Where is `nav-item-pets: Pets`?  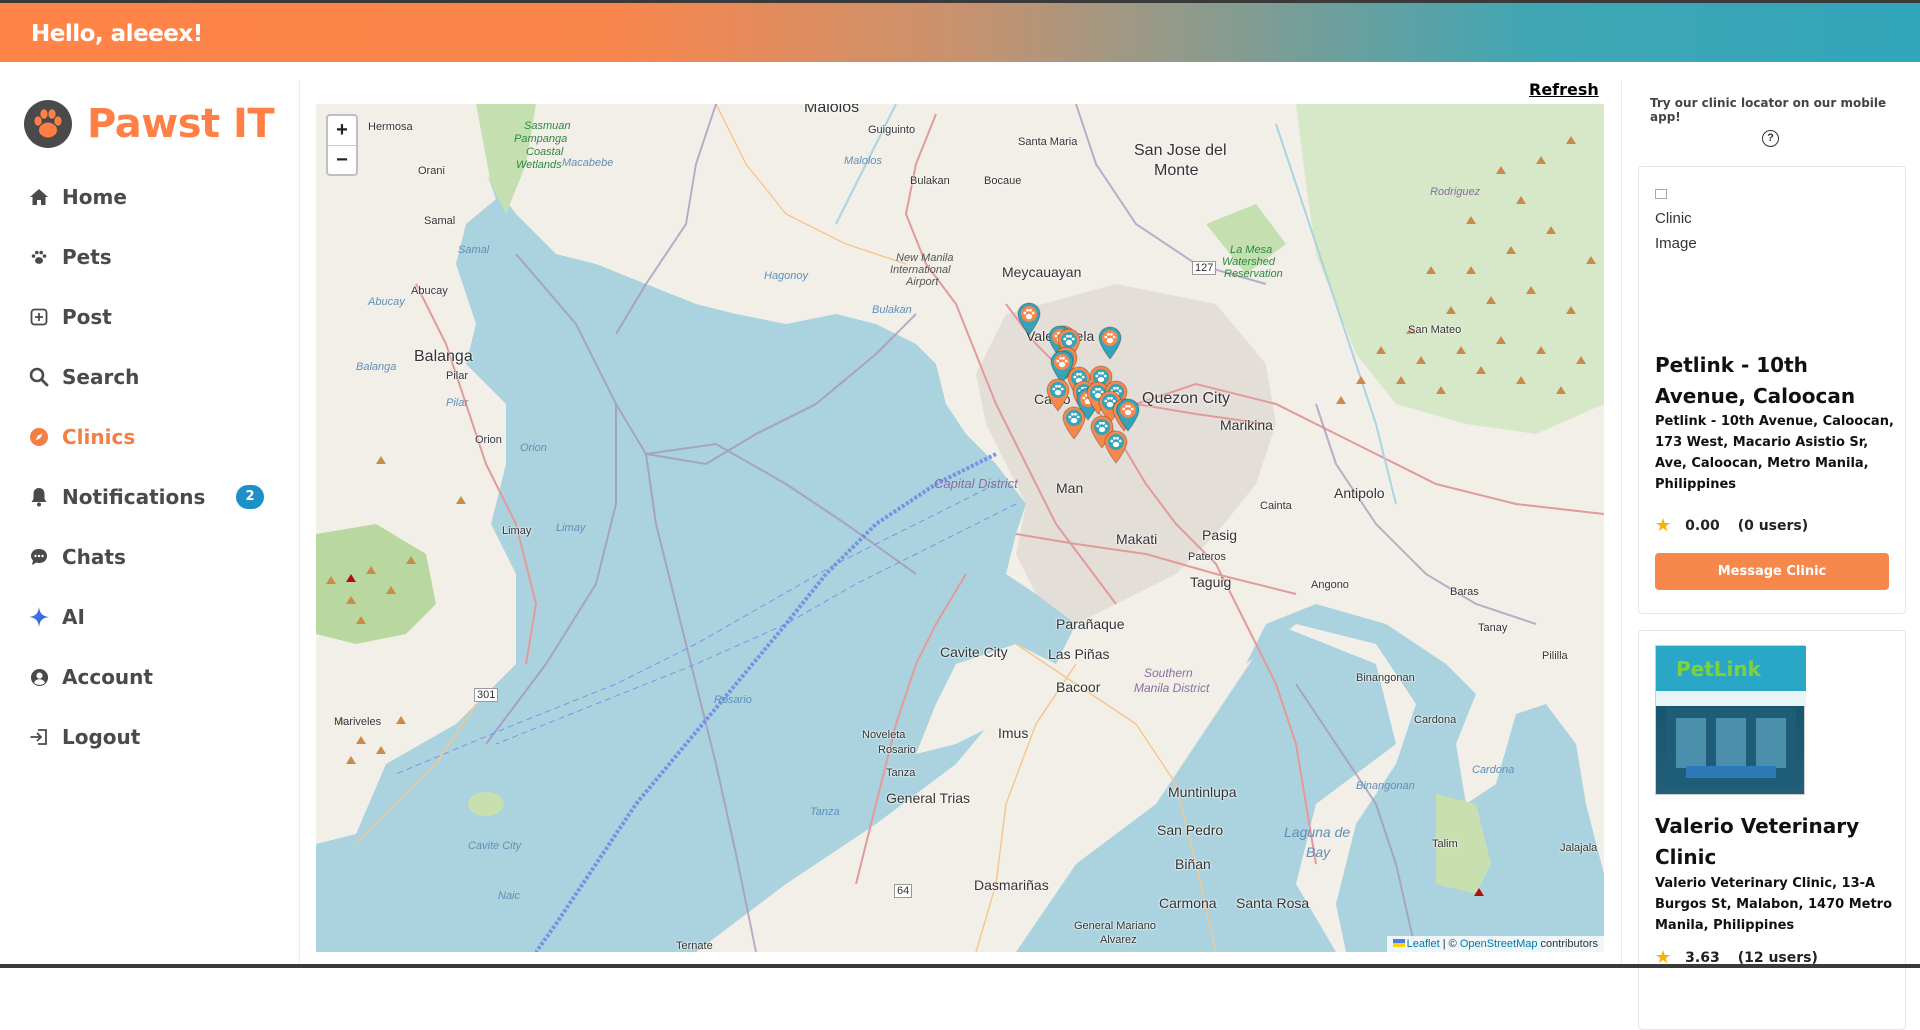 nav-item-pets: Pets is located at coordinates (153, 257).